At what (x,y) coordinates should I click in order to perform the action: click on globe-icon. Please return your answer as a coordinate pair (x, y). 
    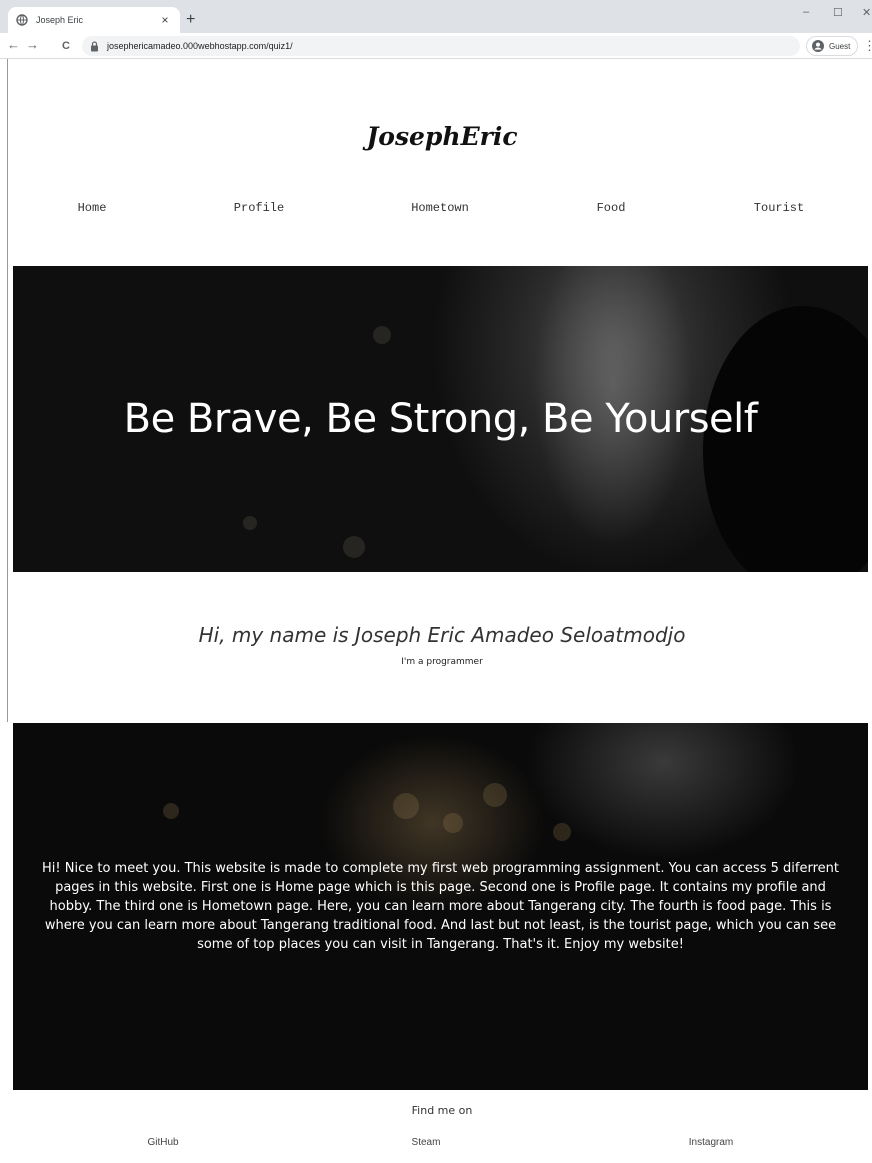
    Looking at the image, I should click on (22, 20).